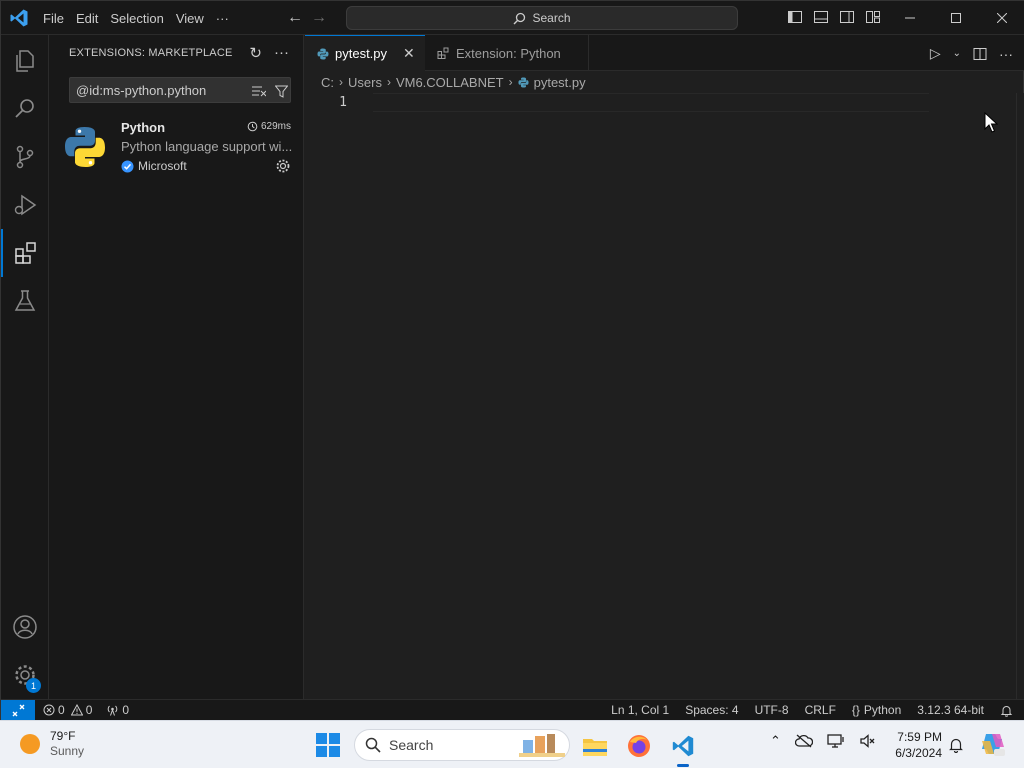  Describe the element at coordinates (25, 301) in the screenshot. I see `testing-activity` at that location.